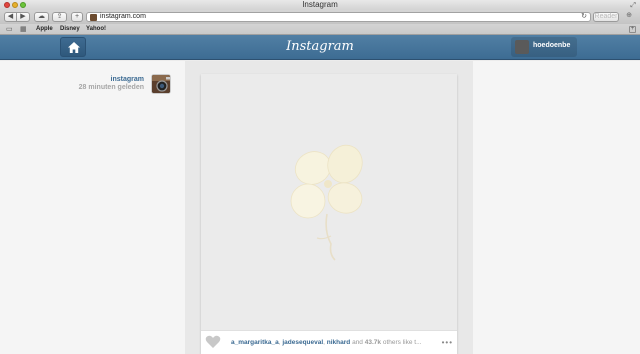  I want to click on instagram-camera-icon, so click(161, 84).